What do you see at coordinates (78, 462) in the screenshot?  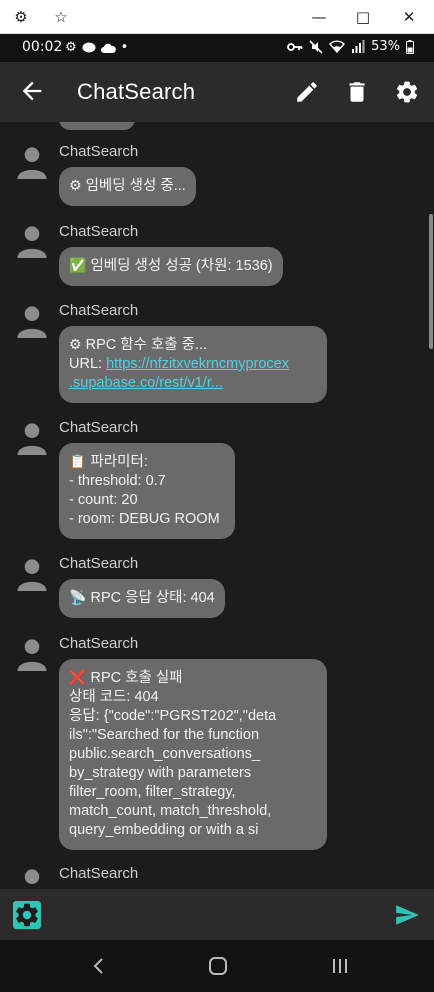 I see `clipboard-emoji-icon: 📋` at bounding box center [78, 462].